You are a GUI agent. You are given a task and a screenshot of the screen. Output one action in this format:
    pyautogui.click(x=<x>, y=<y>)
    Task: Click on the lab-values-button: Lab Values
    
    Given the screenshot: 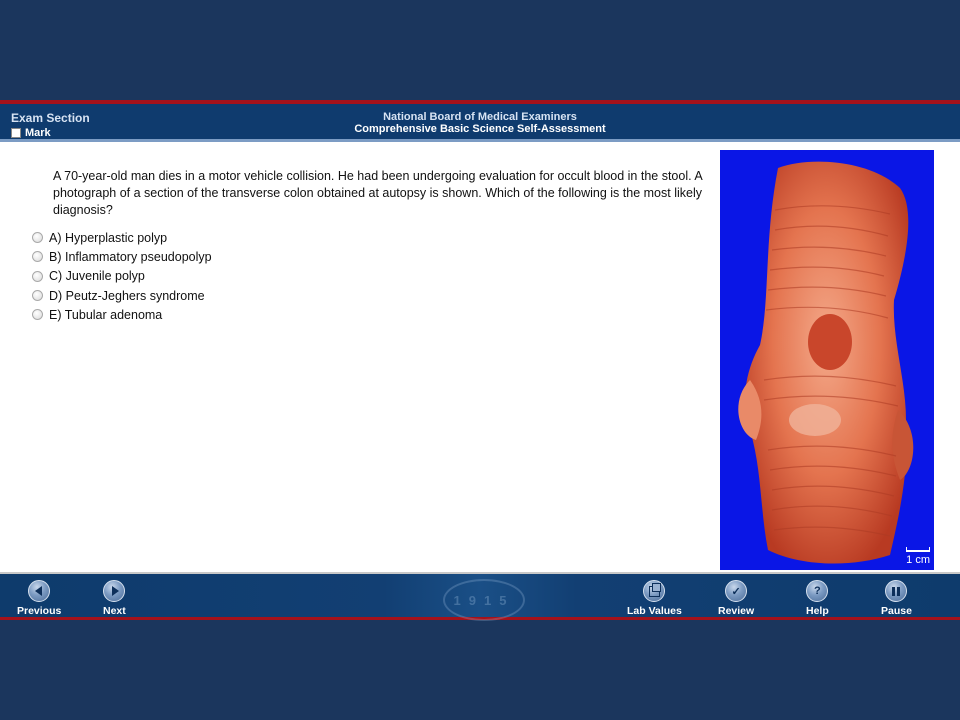 What is the action you would take?
    pyautogui.click(x=654, y=598)
    